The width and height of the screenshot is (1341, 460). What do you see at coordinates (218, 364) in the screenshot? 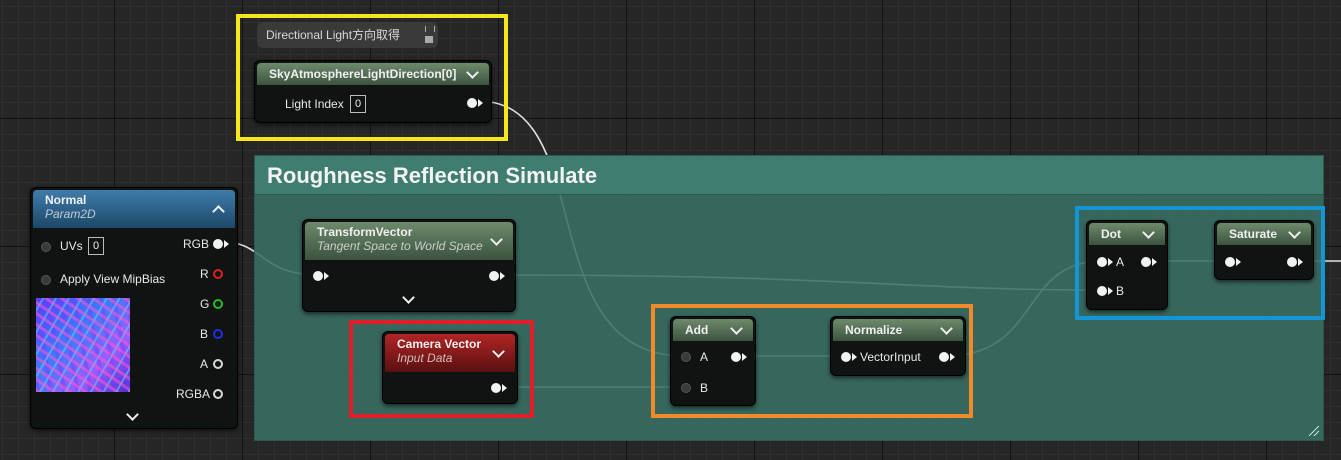
I see `output-pin-a` at bounding box center [218, 364].